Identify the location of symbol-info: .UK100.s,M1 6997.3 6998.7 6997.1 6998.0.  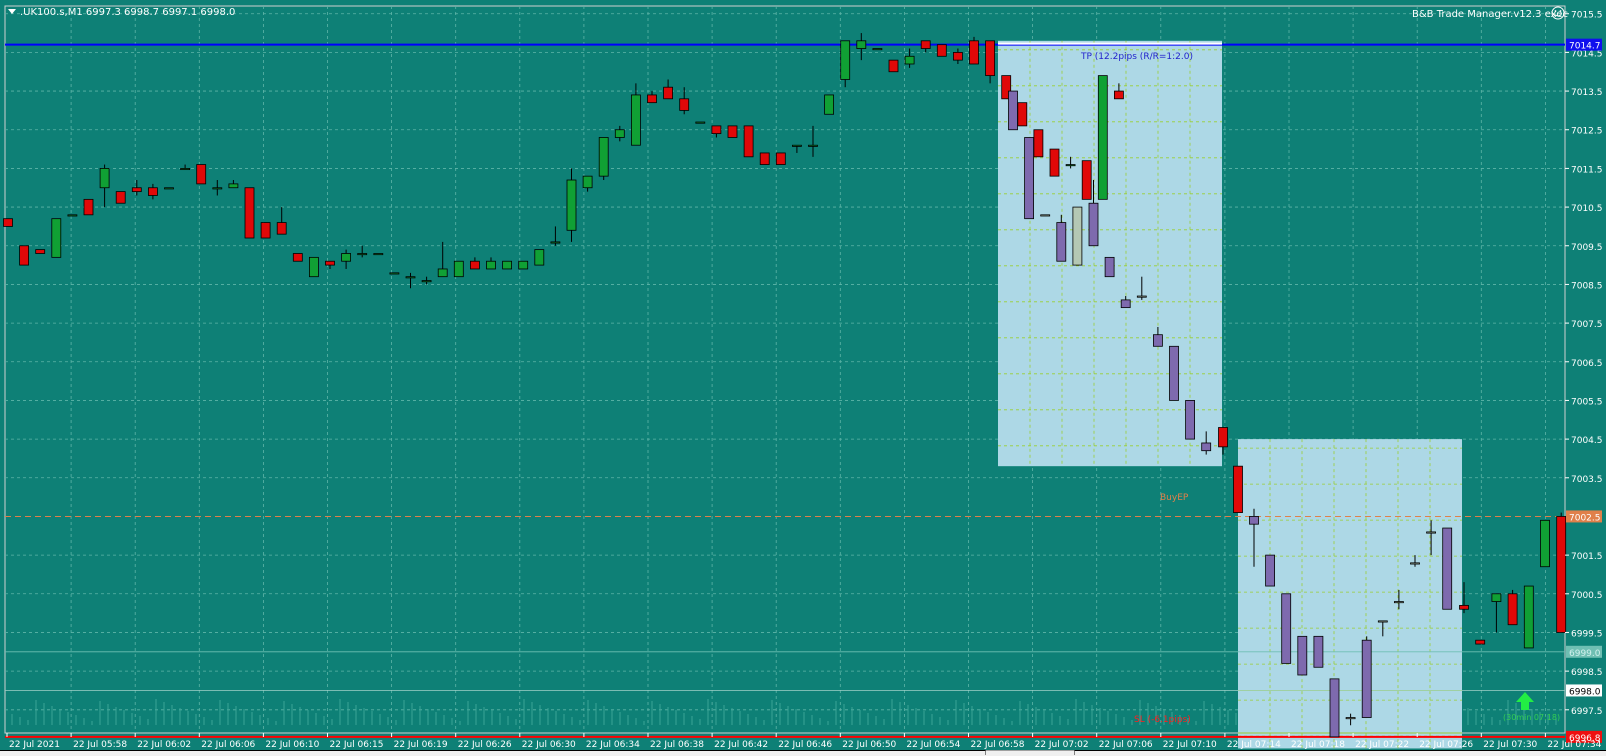
(127, 12).